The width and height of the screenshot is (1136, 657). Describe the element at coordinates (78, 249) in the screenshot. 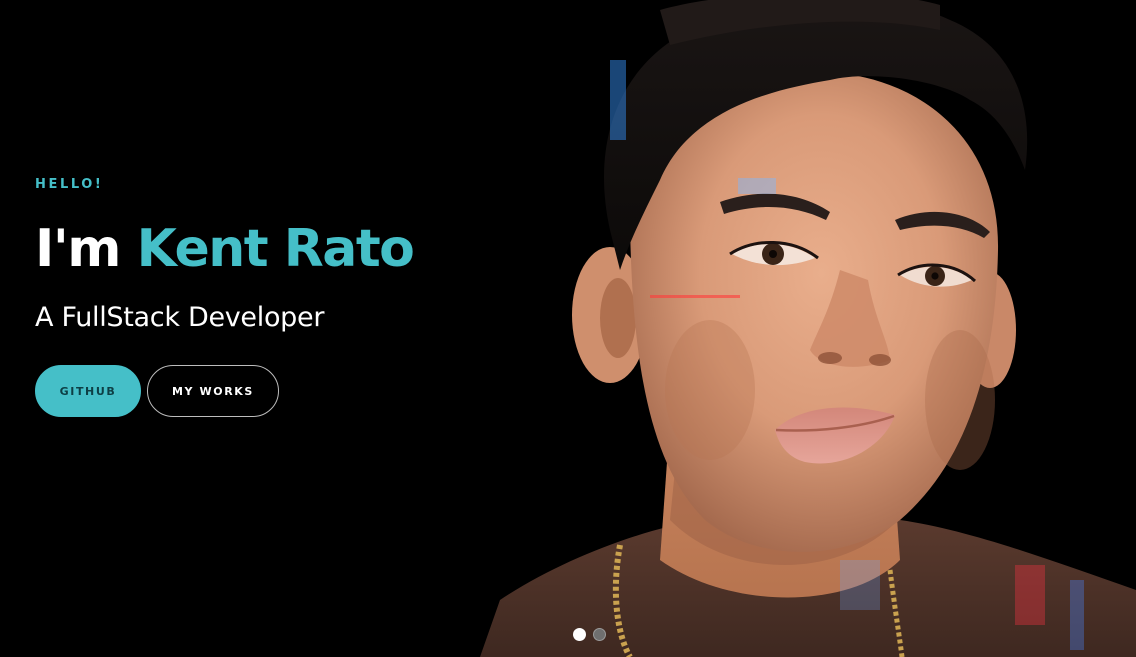

I see `headline-prefix: I'm` at that location.